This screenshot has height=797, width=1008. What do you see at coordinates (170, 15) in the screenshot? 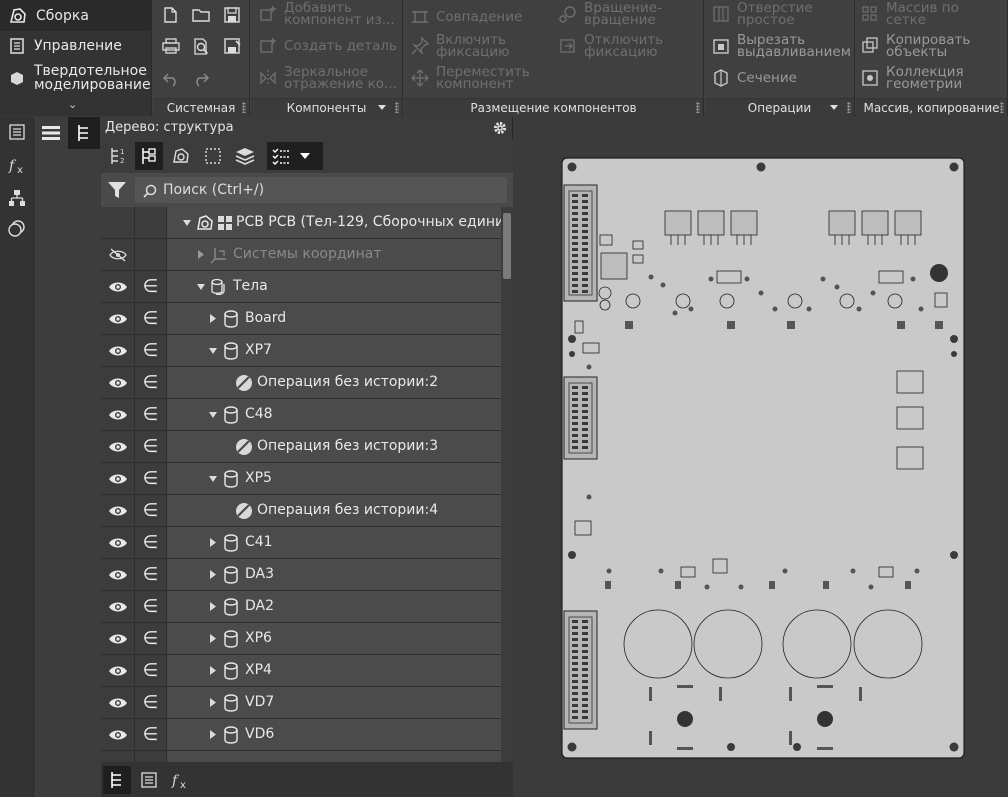
I see `new-document-icon` at bounding box center [170, 15].